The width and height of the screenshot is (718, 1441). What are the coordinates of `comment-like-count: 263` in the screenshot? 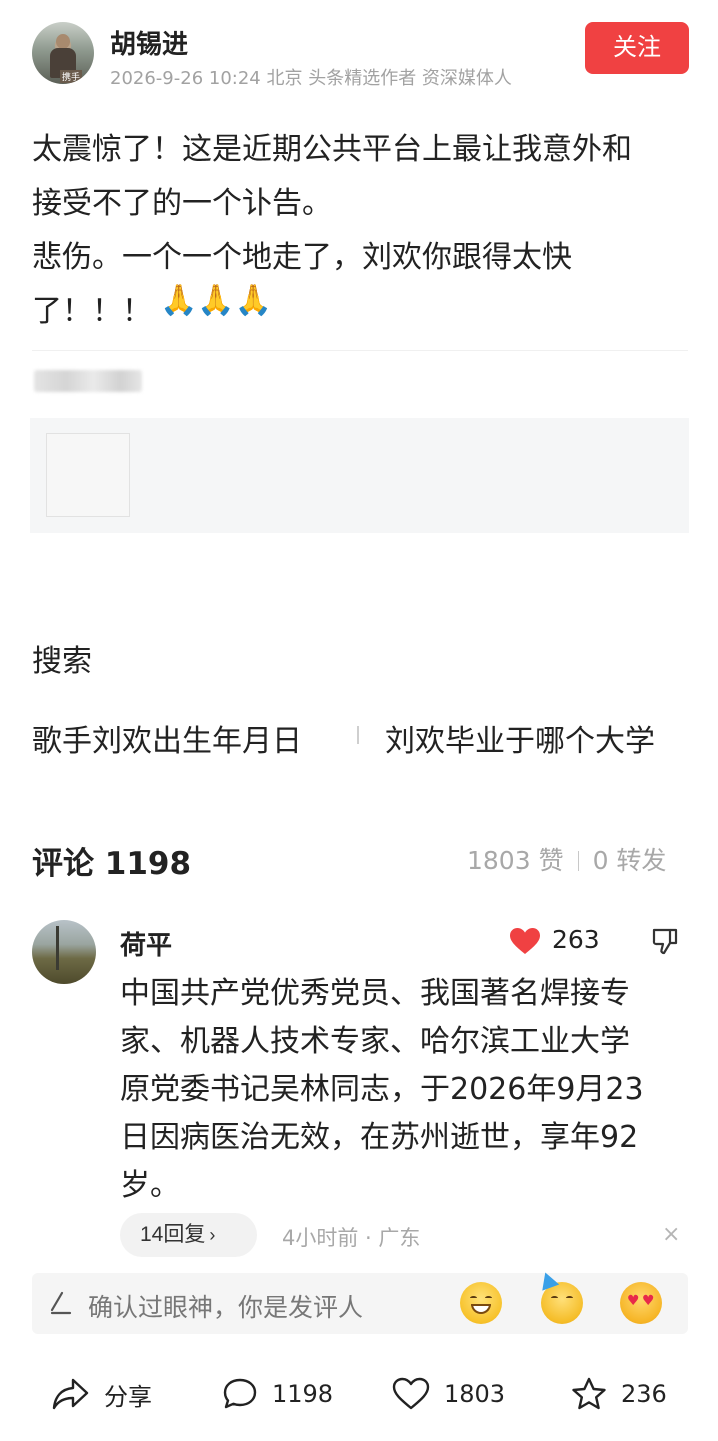 It's located at (576, 939).